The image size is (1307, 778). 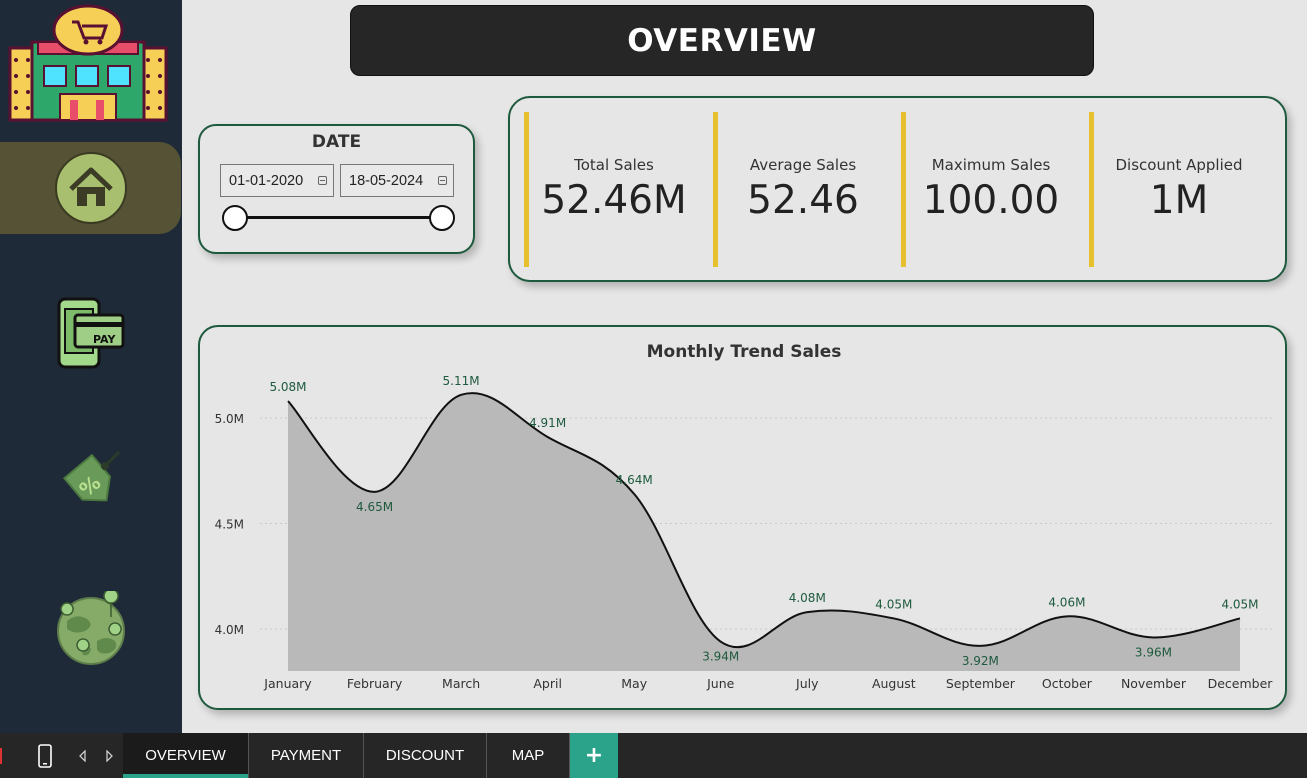 I want to click on x-tick-label: January, so click(x=287, y=683).